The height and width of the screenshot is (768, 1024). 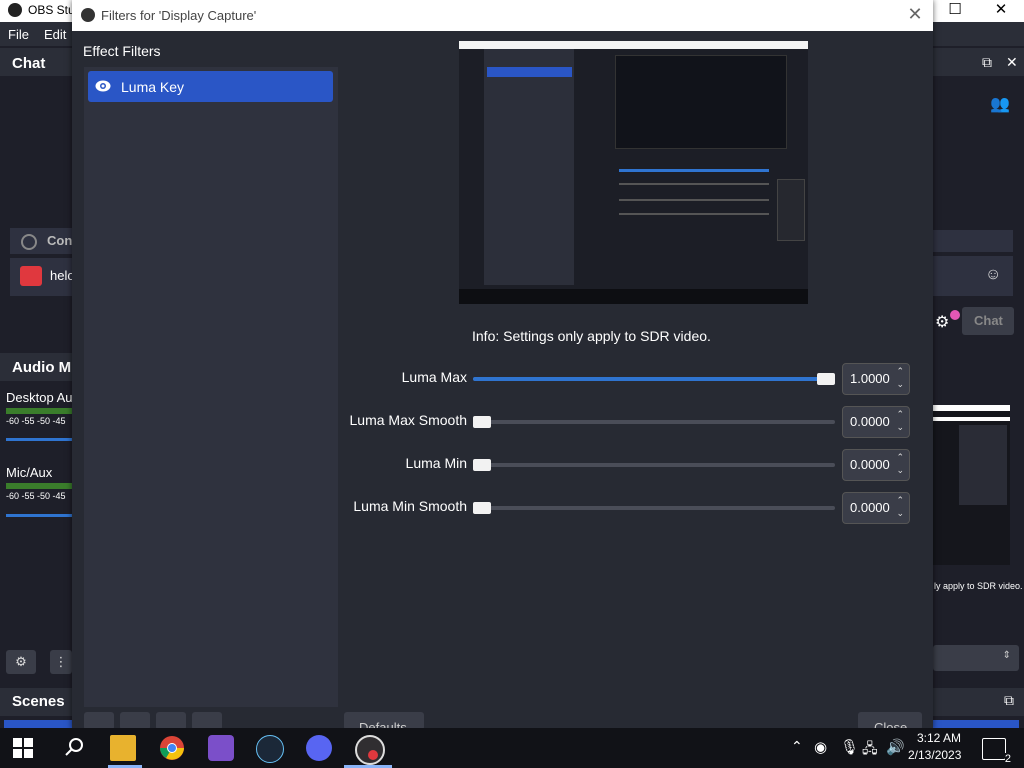 I want to click on effect-filters-label: Effect Filters, so click(x=122, y=51).